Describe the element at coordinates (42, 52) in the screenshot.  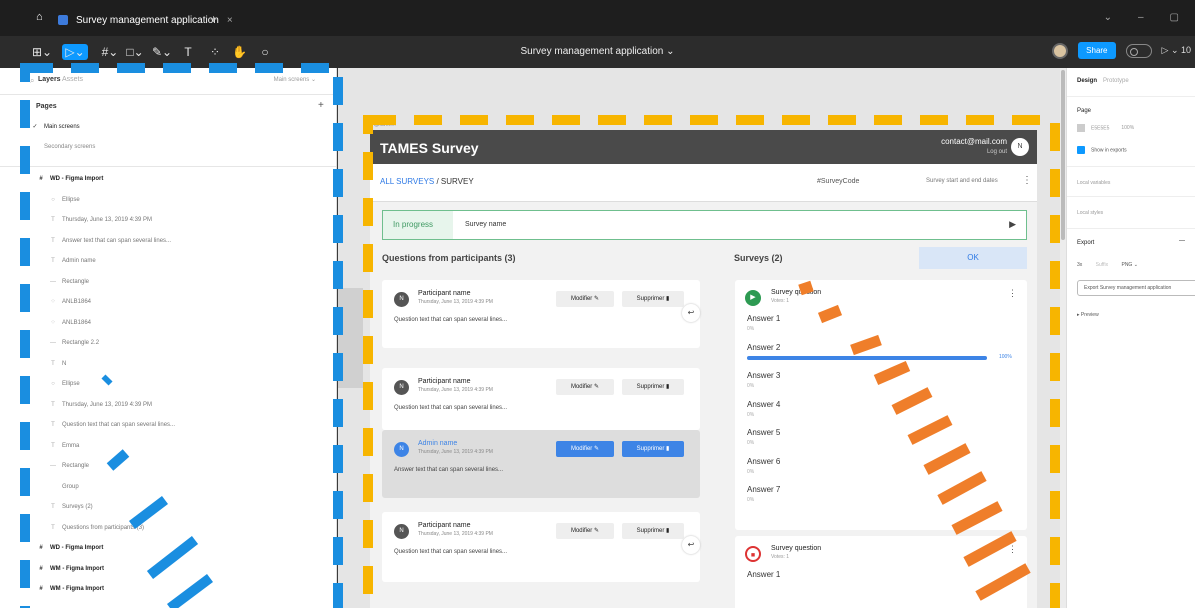
I see `main-menu-icon: ⊞⌄` at that location.